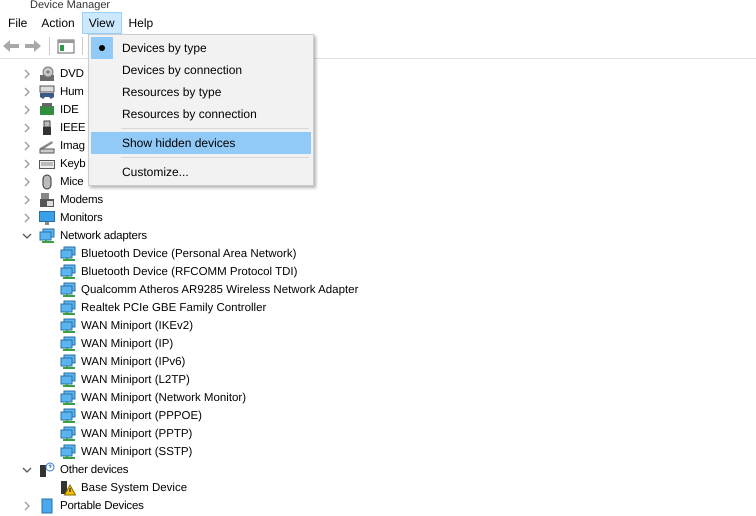  Describe the element at coordinates (134, 488) in the screenshot. I see `tree-item: Base System Device` at that location.